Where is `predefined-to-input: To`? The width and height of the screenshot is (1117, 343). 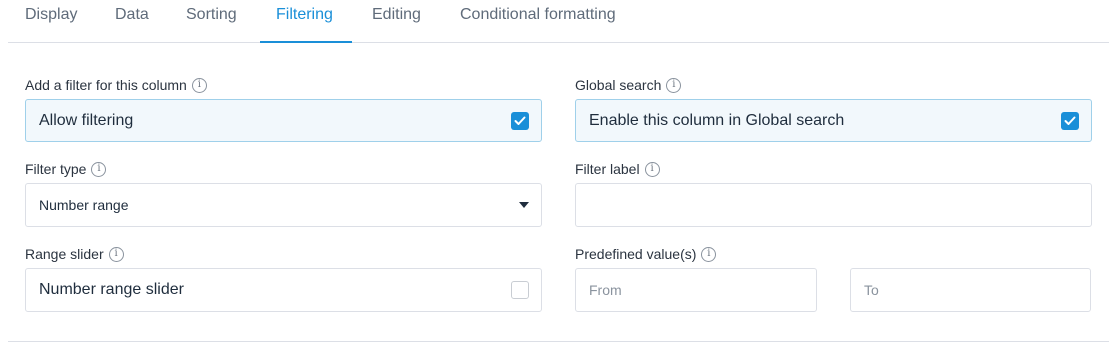
predefined-to-input: To is located at coordinates (970, 290).